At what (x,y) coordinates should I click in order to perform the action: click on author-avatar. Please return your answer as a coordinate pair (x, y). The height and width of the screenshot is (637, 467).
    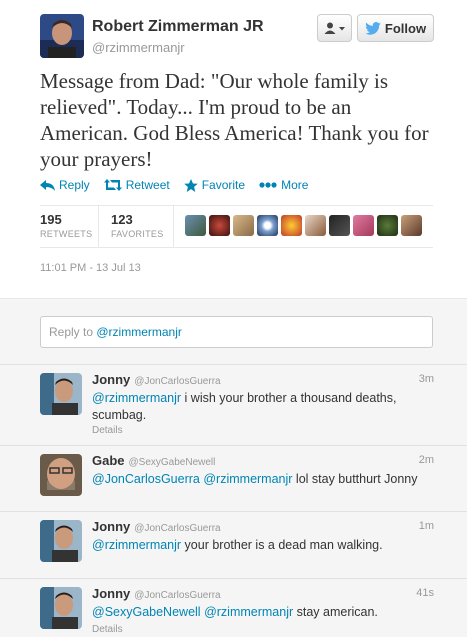
    Looking at the image, I should click on (62, 36).